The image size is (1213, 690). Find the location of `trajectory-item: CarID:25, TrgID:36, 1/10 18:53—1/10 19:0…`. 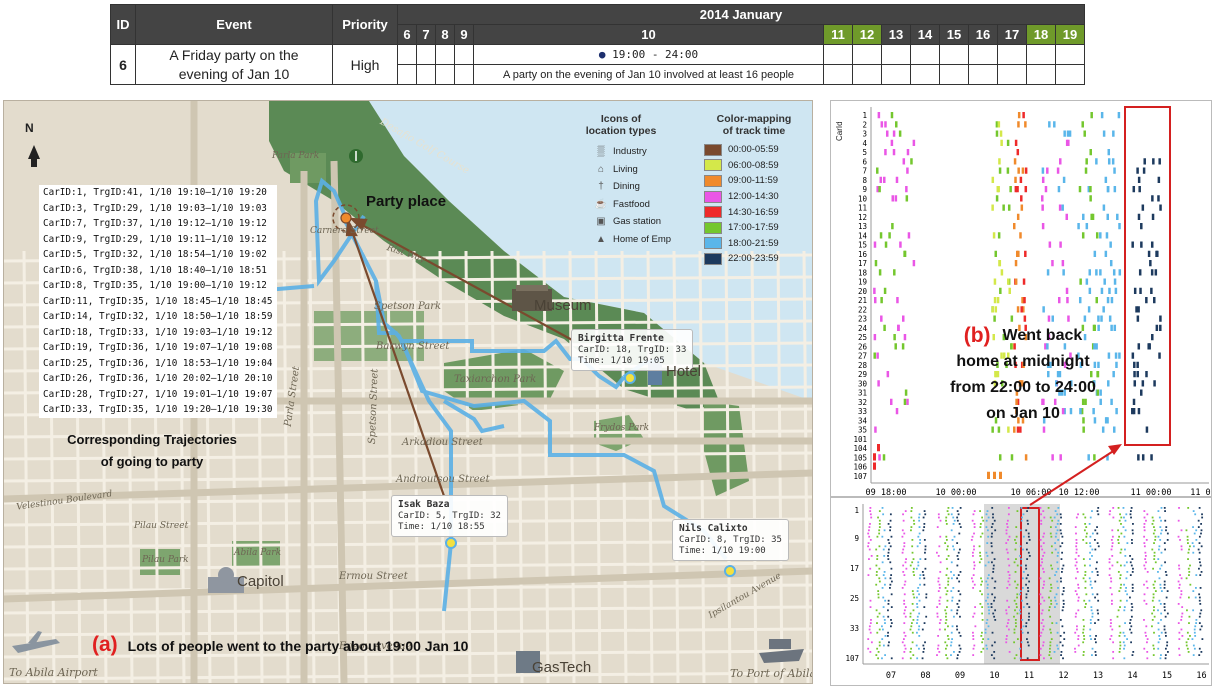

trajectory-item: CarID:25, TrgID:36, 1/10 18:53—1/10 19:0… is located at coordinates (158, 364).